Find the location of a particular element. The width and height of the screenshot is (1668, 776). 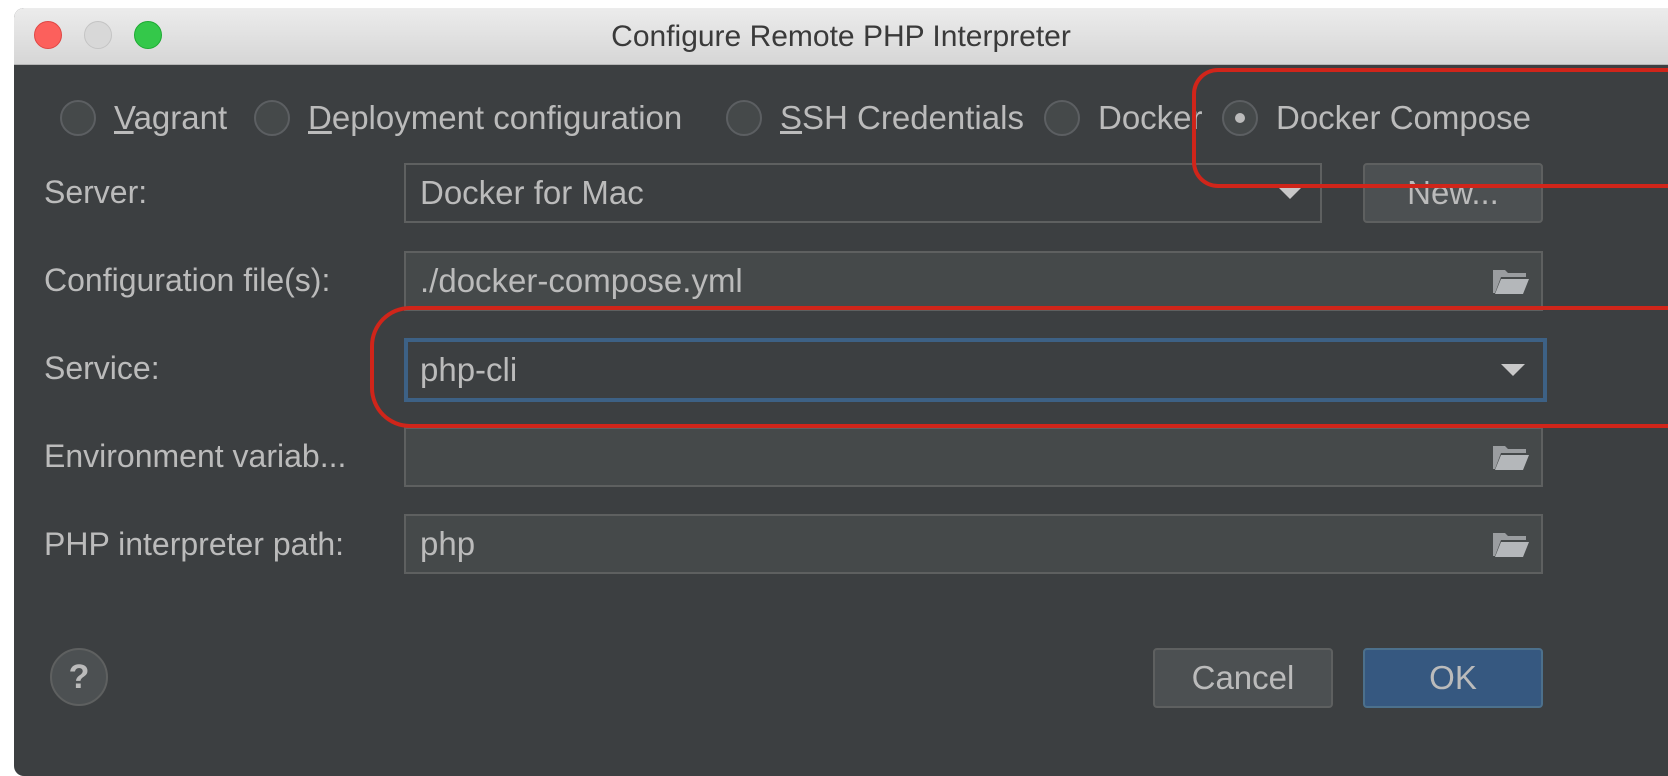

radio-label-vagrant: Vagrant is located at coordinates (171, 117).